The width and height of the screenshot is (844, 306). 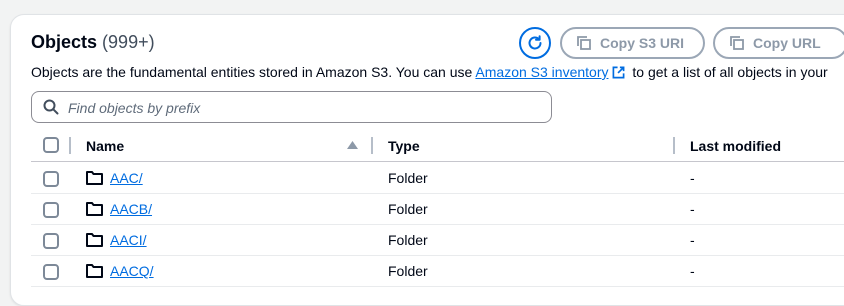 What do you see at coordinates (51, 107) in the screenshot?
I see `search-icon` at bounding box center [51, 107].